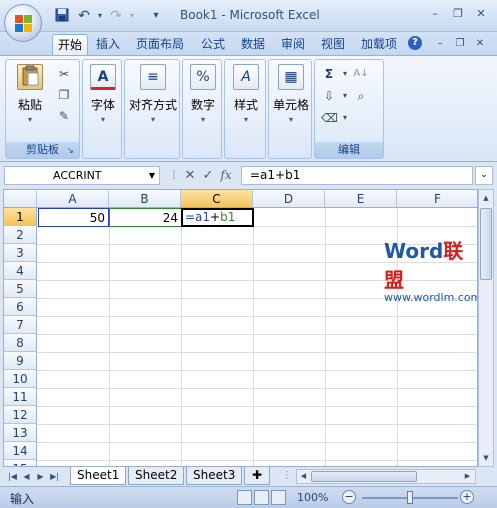 This screenshot has height=508, width=497. I want to click on copy-icon: ❐, so click(64, 95).